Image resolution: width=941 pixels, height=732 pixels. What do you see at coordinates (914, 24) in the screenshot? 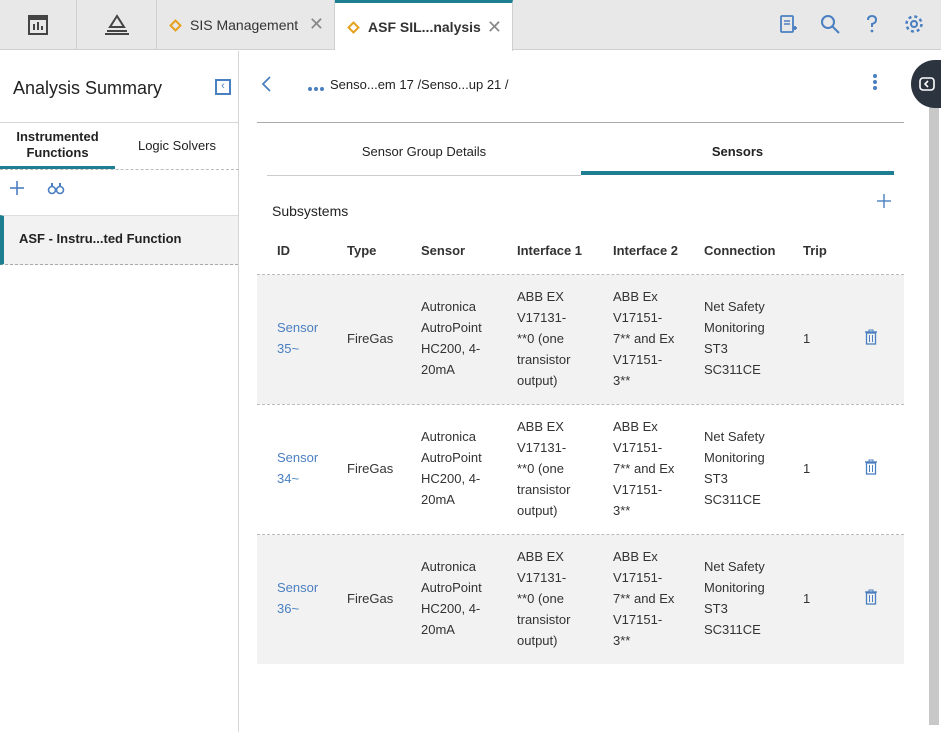
I see `gear-icon` at bounding box center [914, 24].